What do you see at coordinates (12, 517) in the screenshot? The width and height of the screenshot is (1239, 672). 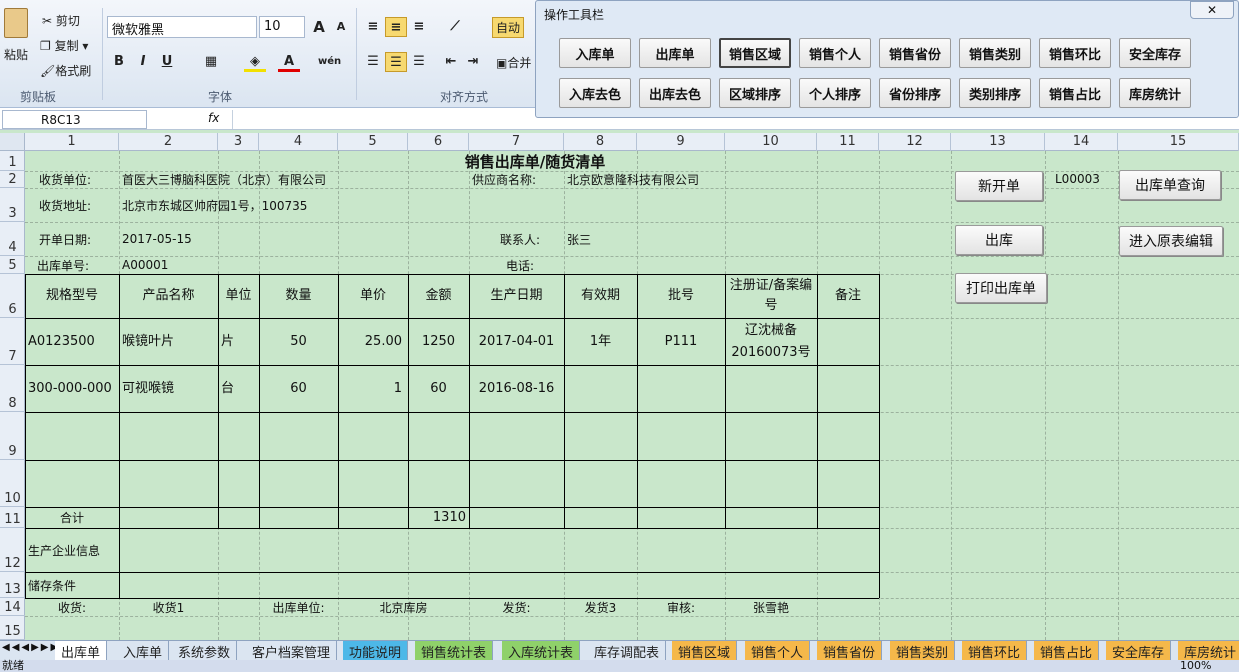 I see `row-header: 11` at bounding box center [12, 517].